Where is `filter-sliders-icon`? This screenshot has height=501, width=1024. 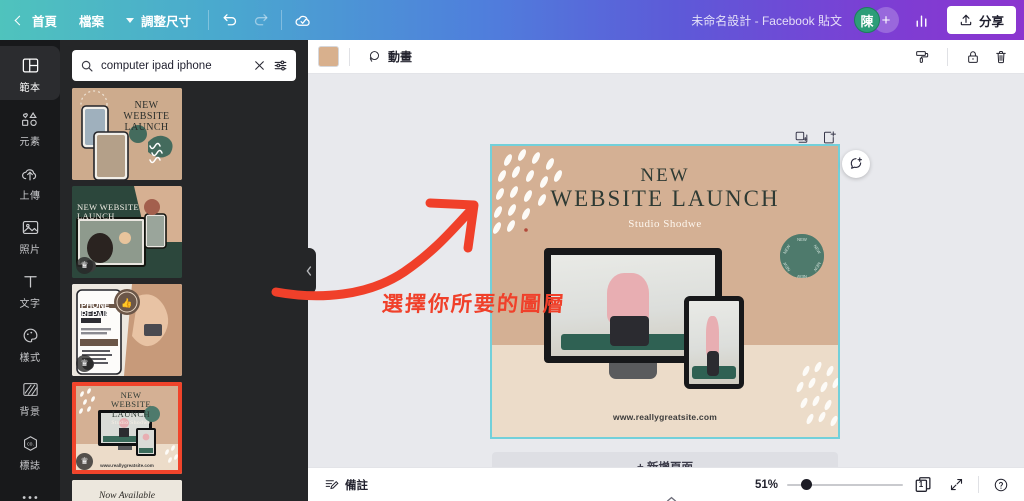
filter-sliders-icon is located at coordinates (280, 65).